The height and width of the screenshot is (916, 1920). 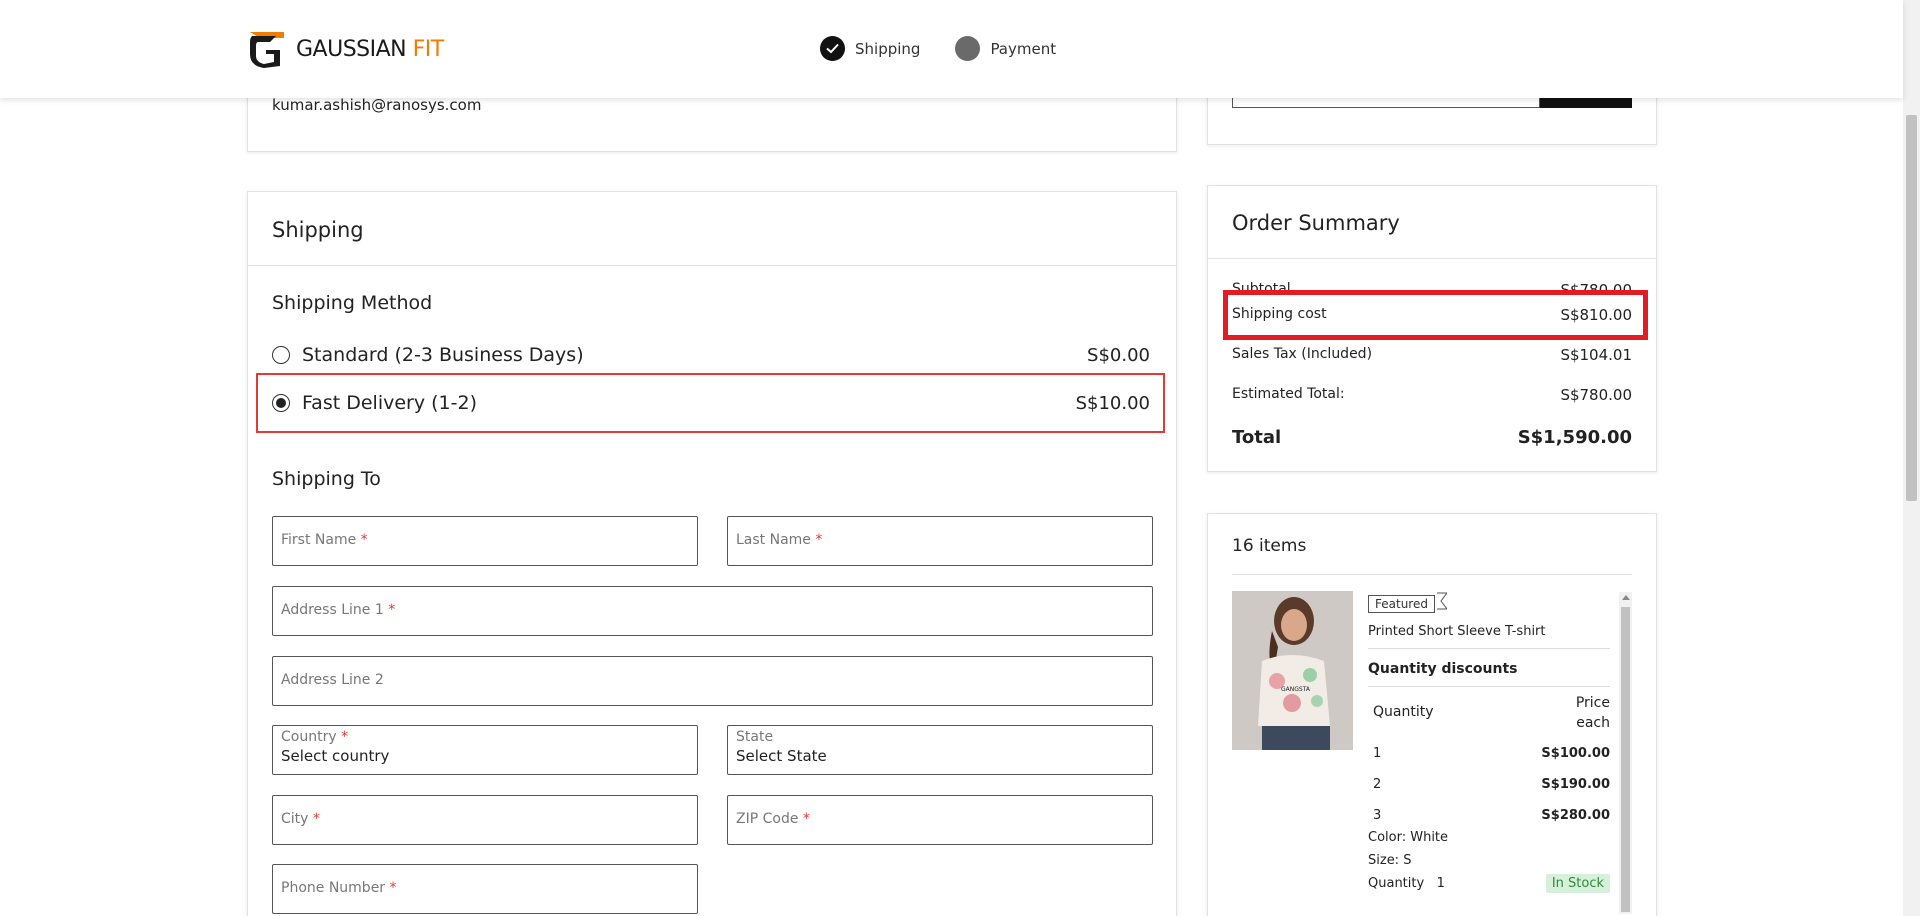 I want to click on step-label: Payment, so click(x=1023, y=48).